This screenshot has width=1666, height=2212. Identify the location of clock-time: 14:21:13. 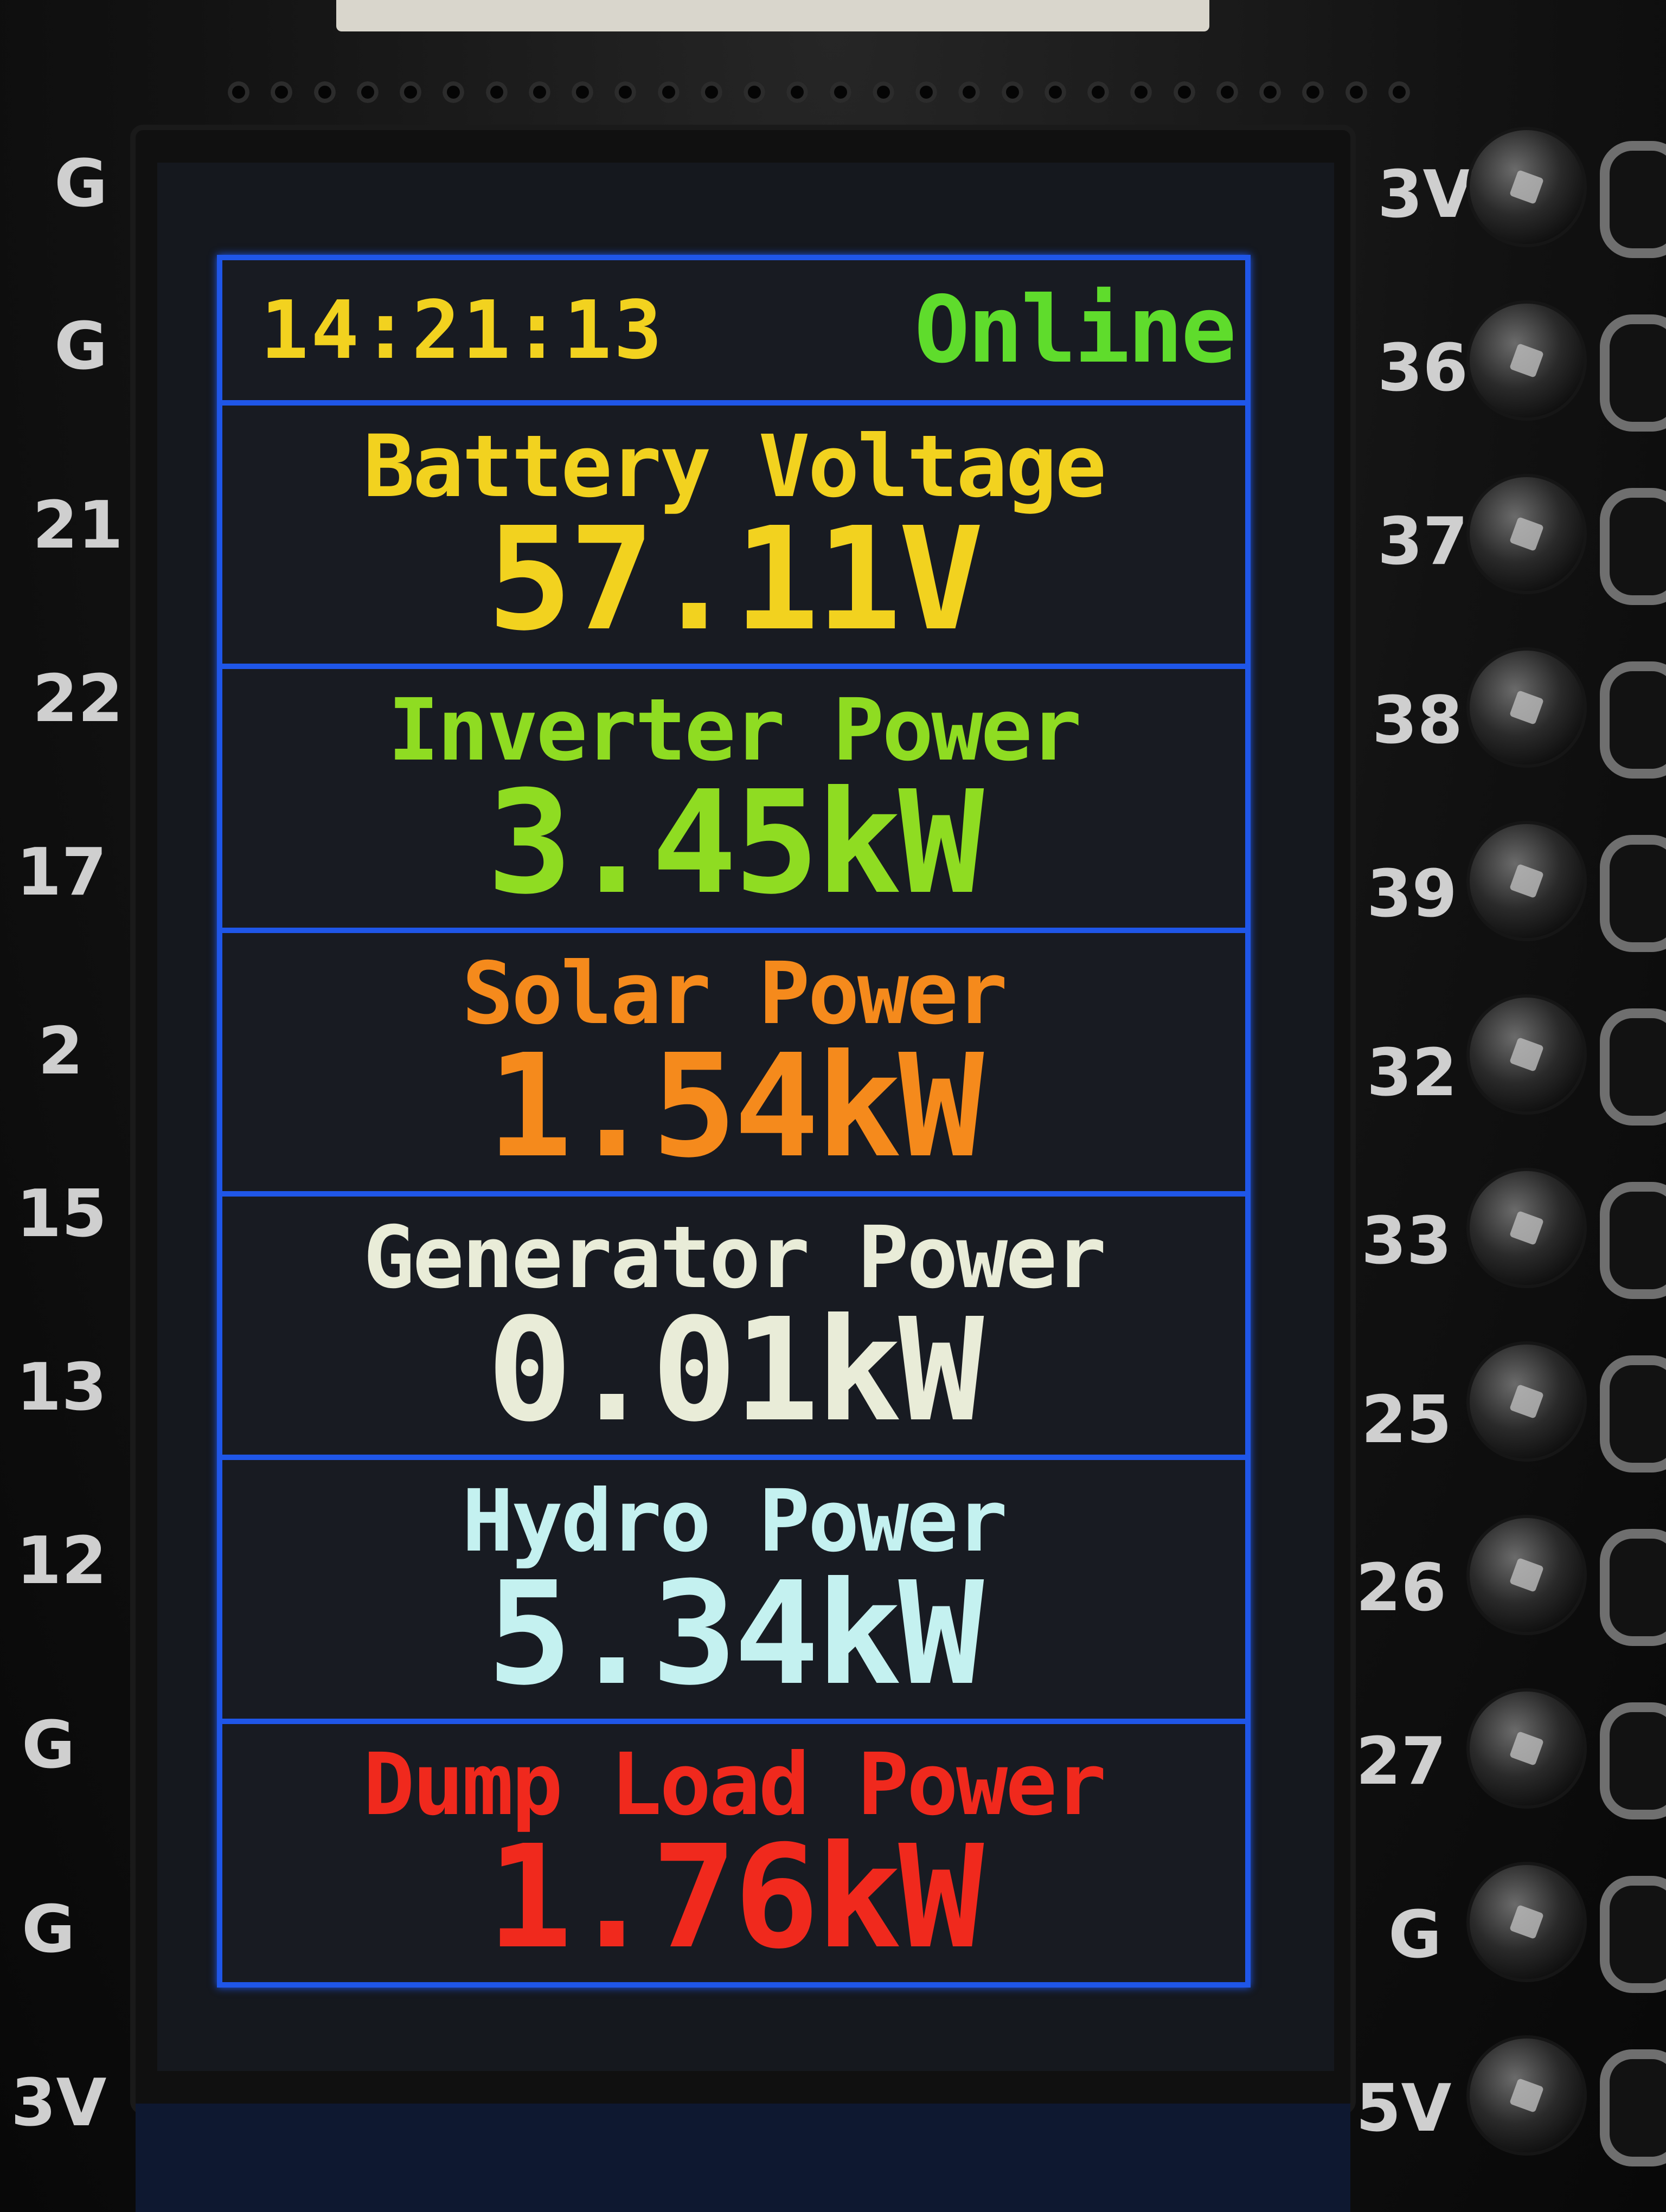
(462, 330).